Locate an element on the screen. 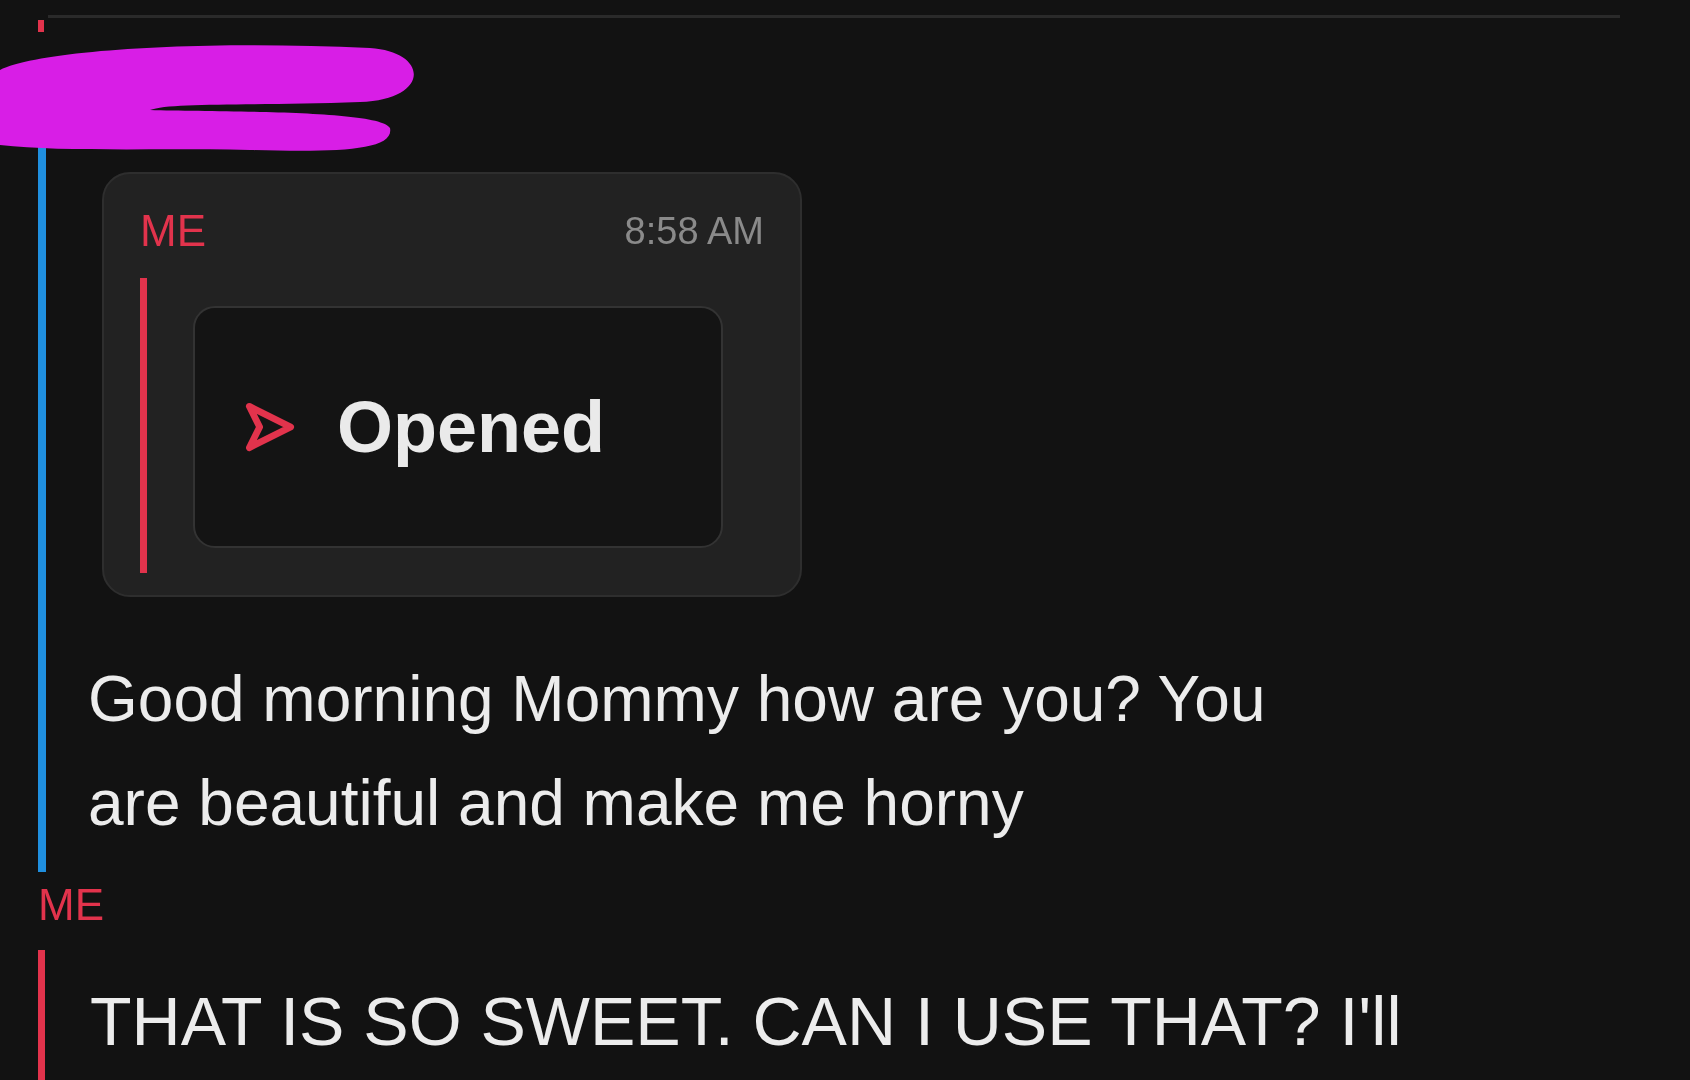  snap-status-box: Opened is located at coordinates (458, 427).